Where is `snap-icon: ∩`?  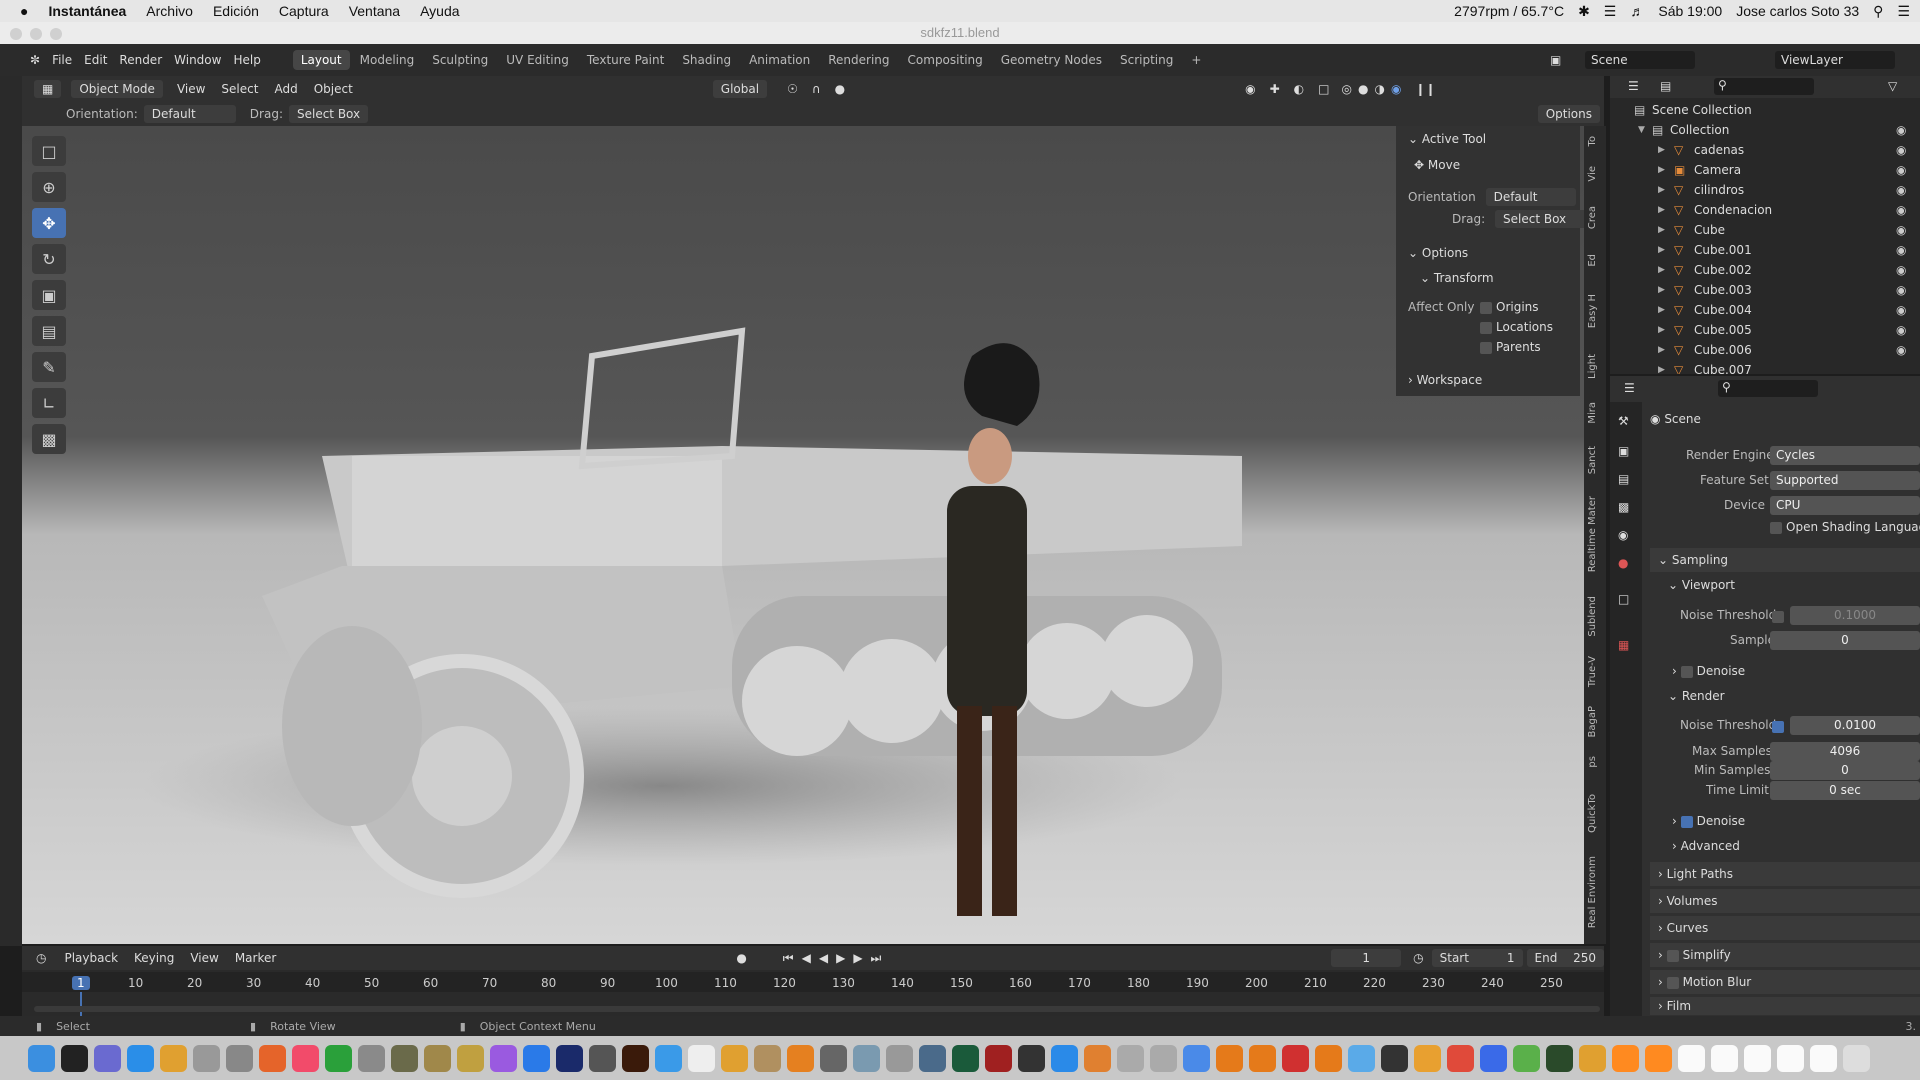
snap-icon: ∩ is located at coordinates (816, 89).